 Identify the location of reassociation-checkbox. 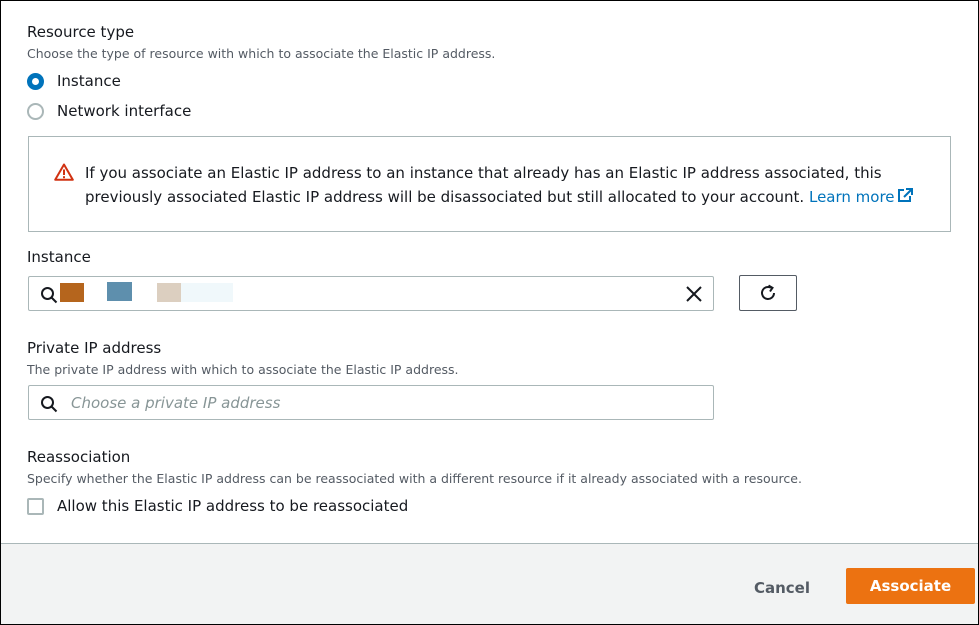
(35, 506).